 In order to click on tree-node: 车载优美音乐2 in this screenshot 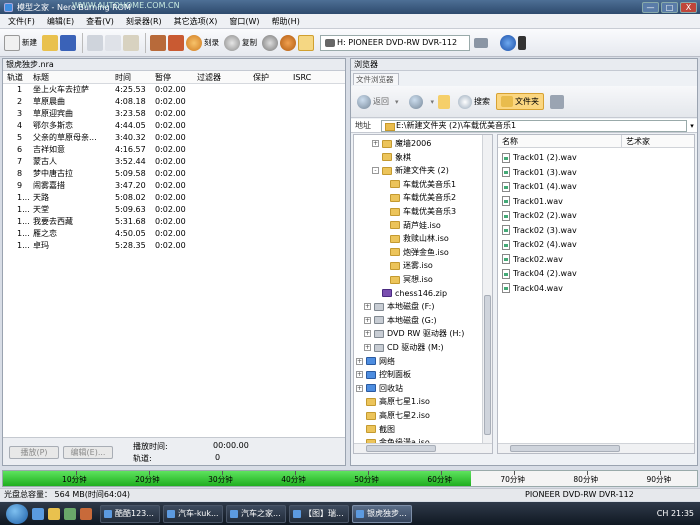, I will do `click(418, 197)`.